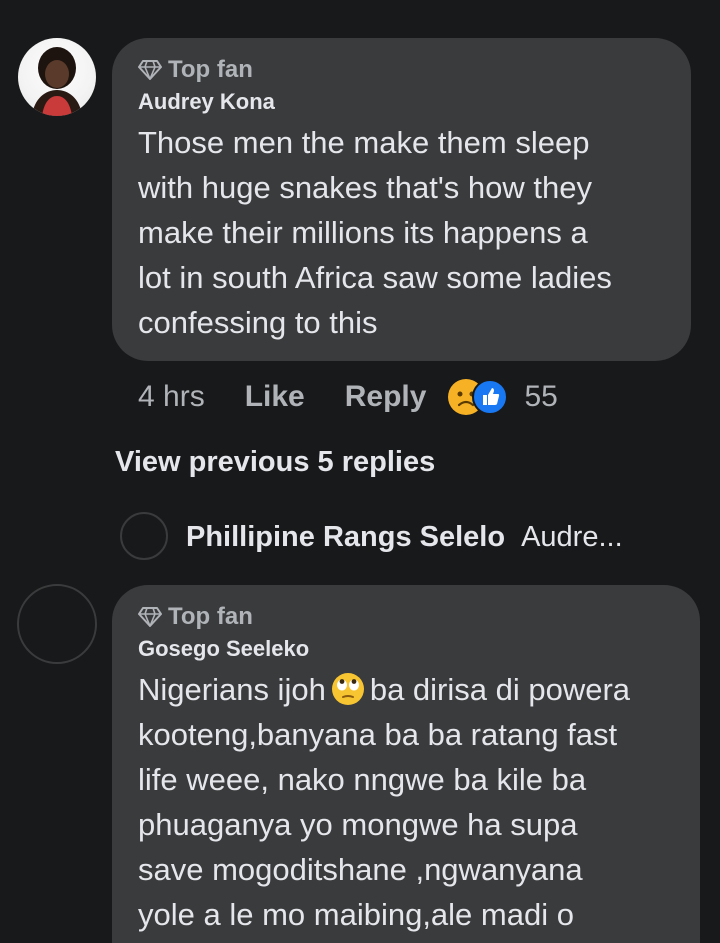 The width and height of the screenshot is (720, 943). What do you see at coordinates (401, 102) in the screenshot?
I see `comment-author: Audrey Kona` at bounding box center [401, 102].